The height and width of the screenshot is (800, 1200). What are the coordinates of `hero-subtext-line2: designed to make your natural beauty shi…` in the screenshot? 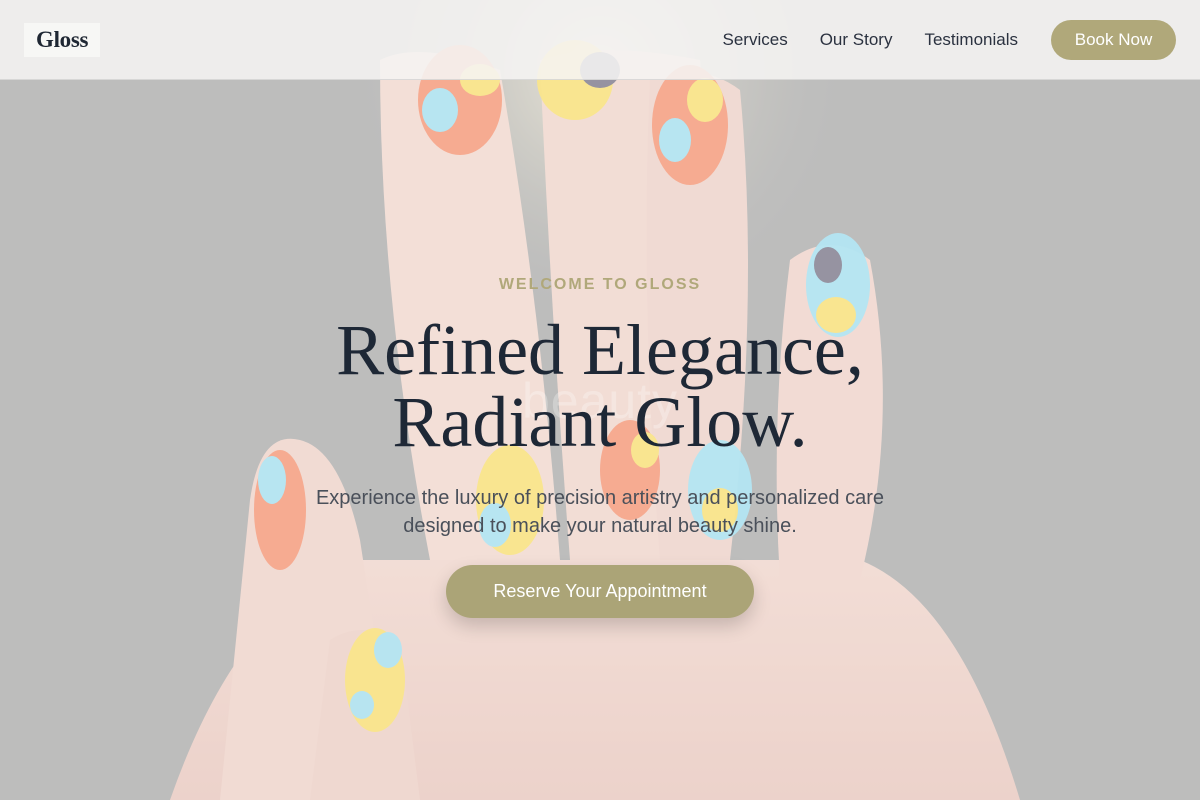 It's located at (600, 526).